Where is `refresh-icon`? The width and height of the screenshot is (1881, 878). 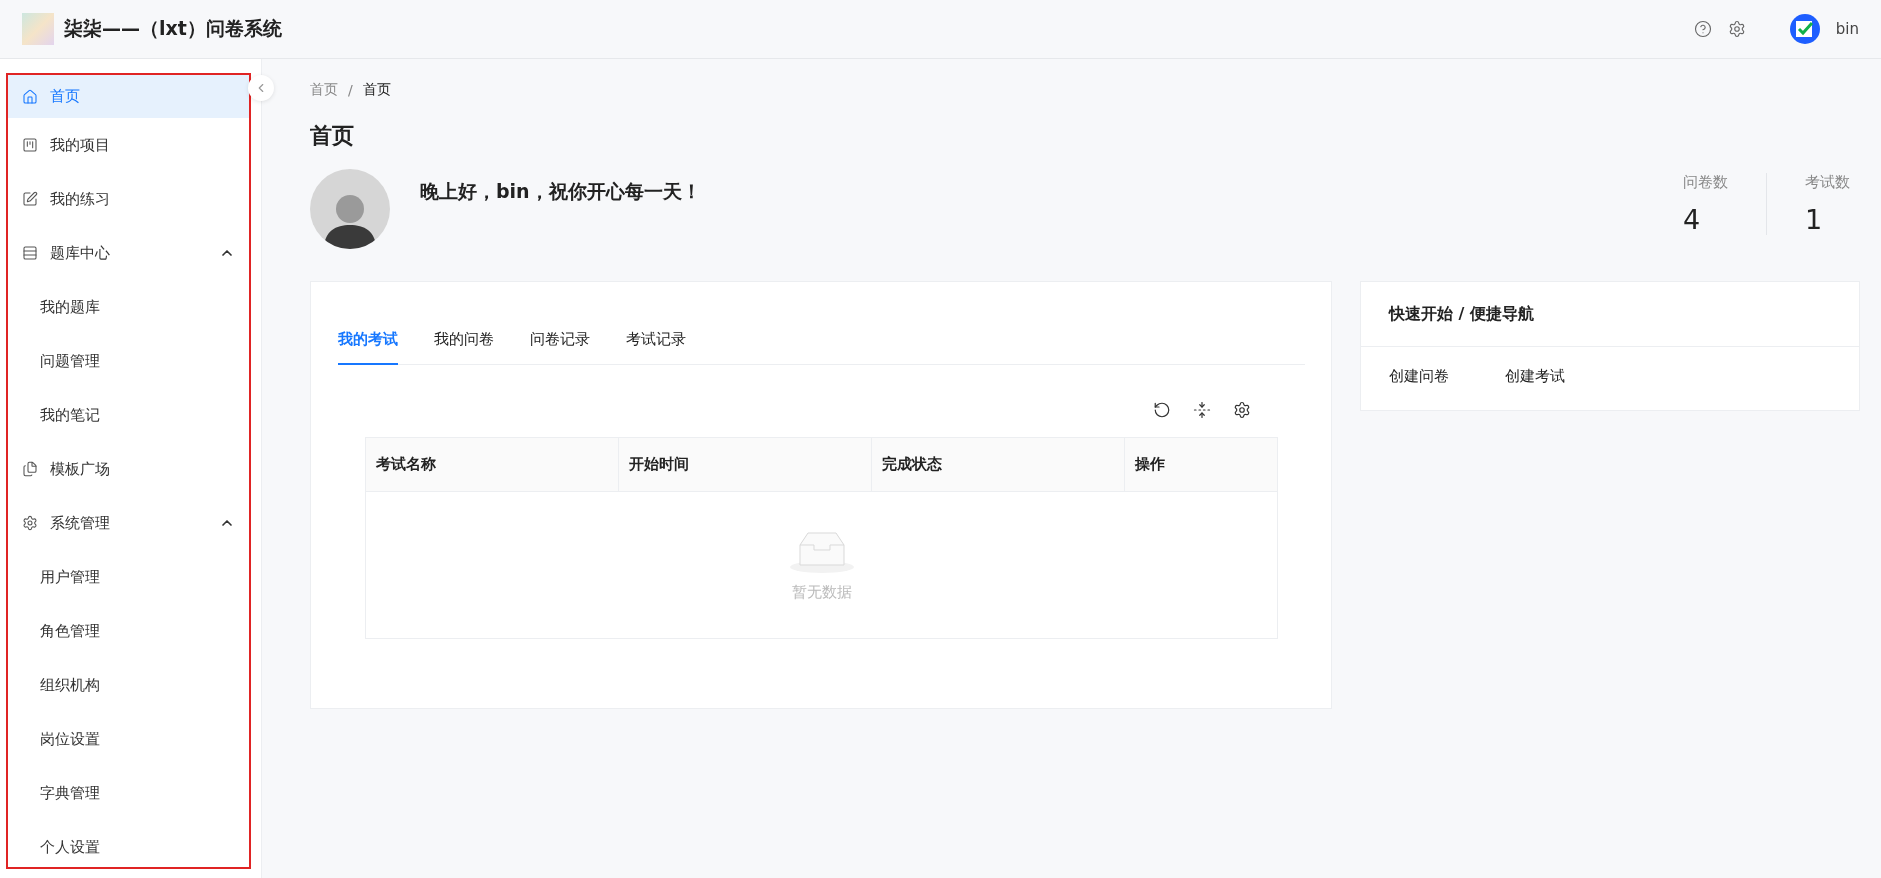 refresh-icon is located at coordinates (1162, 410).